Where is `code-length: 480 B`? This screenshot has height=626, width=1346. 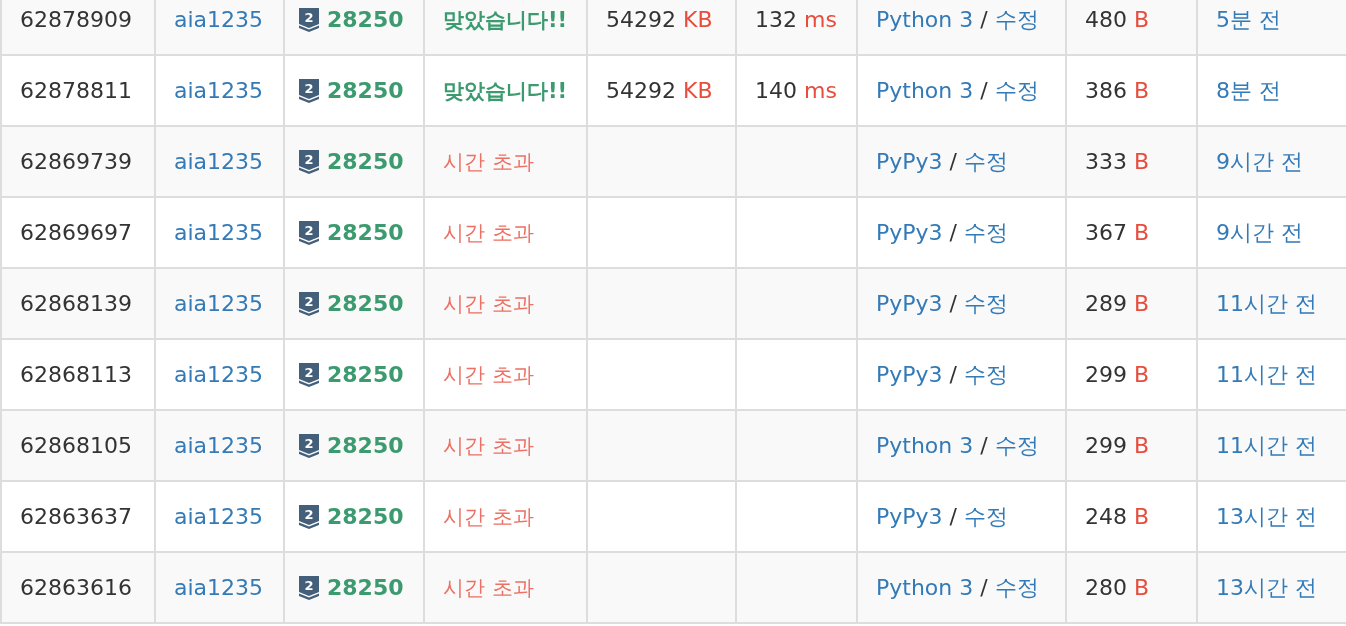
code-length: 480 B is located at coordinates (1117, 19).